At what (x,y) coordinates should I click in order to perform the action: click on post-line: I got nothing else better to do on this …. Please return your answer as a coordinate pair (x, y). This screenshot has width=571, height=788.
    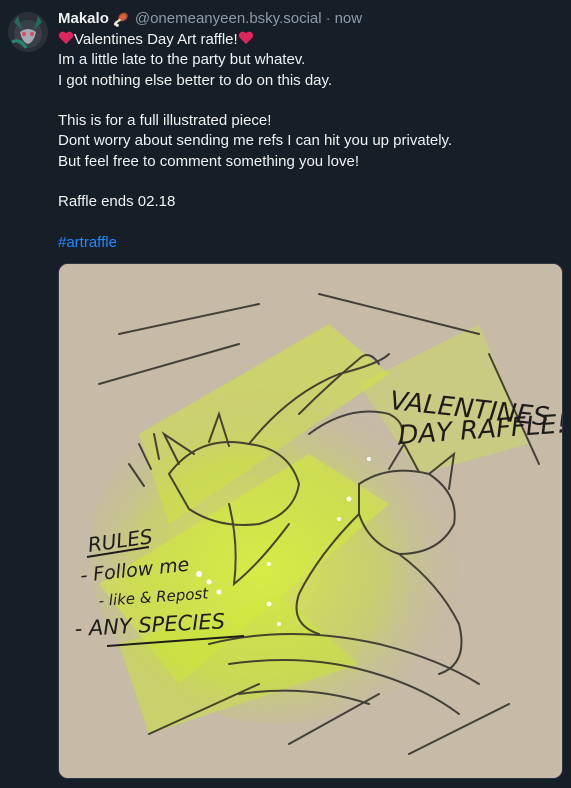
    Looking at the image, I should click on (195, 80).